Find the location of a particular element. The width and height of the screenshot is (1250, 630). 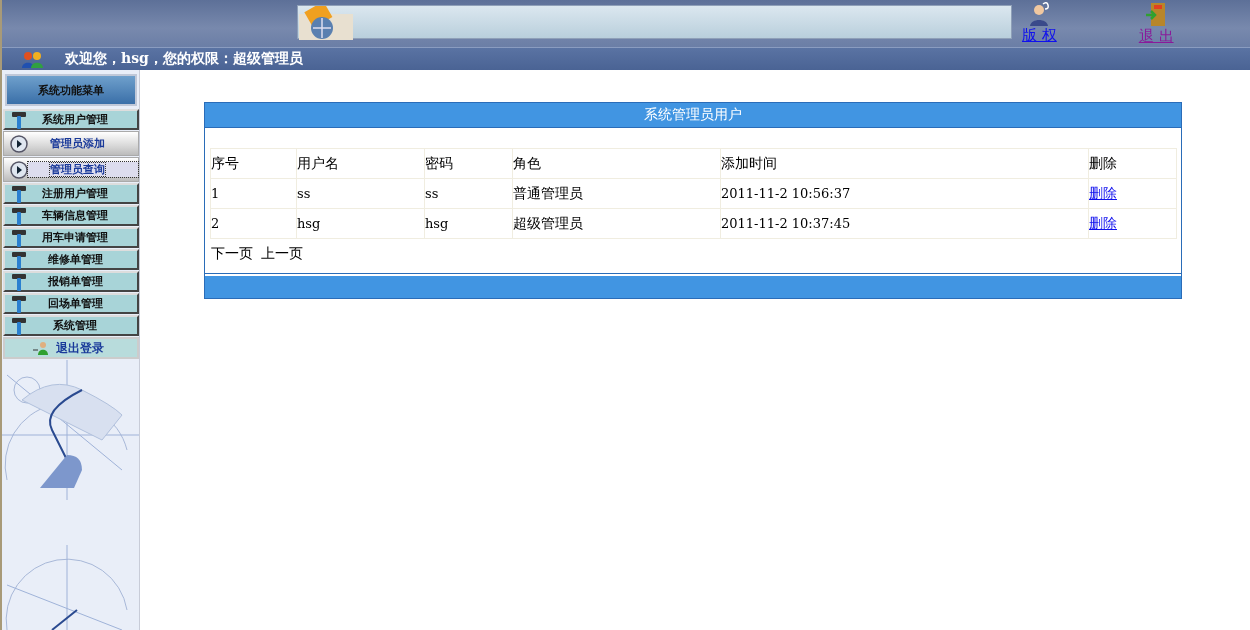

menu-item: 用车申请管理 is located at coordinates (71, 237).